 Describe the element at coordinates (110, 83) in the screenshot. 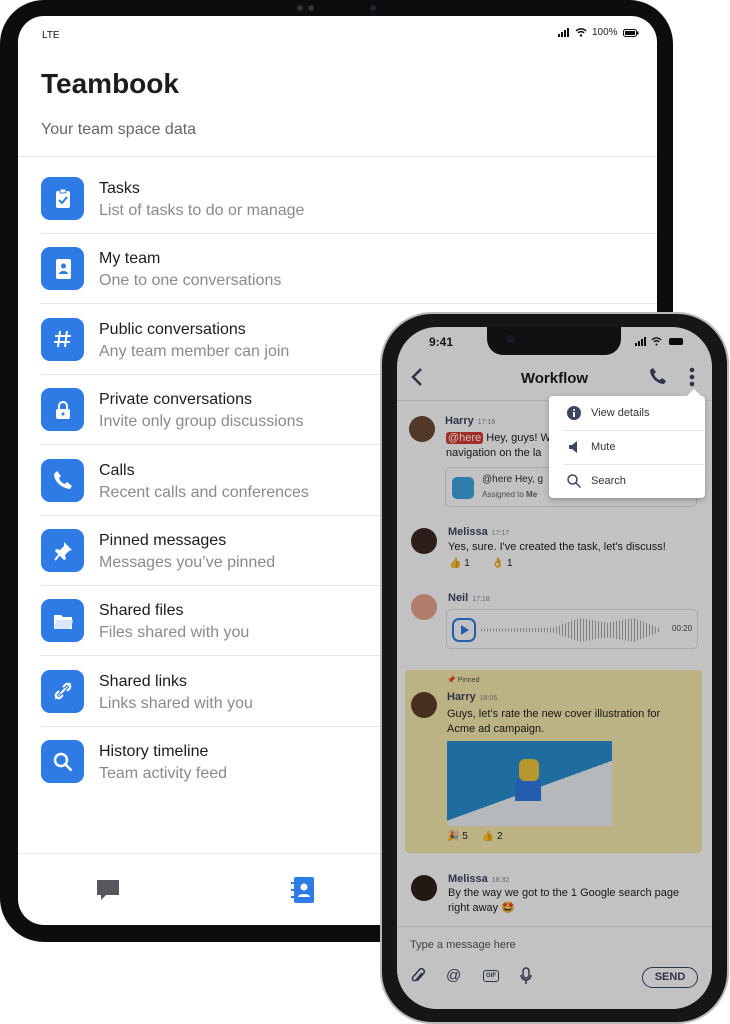

I see `page-title: Teambook` at that location.